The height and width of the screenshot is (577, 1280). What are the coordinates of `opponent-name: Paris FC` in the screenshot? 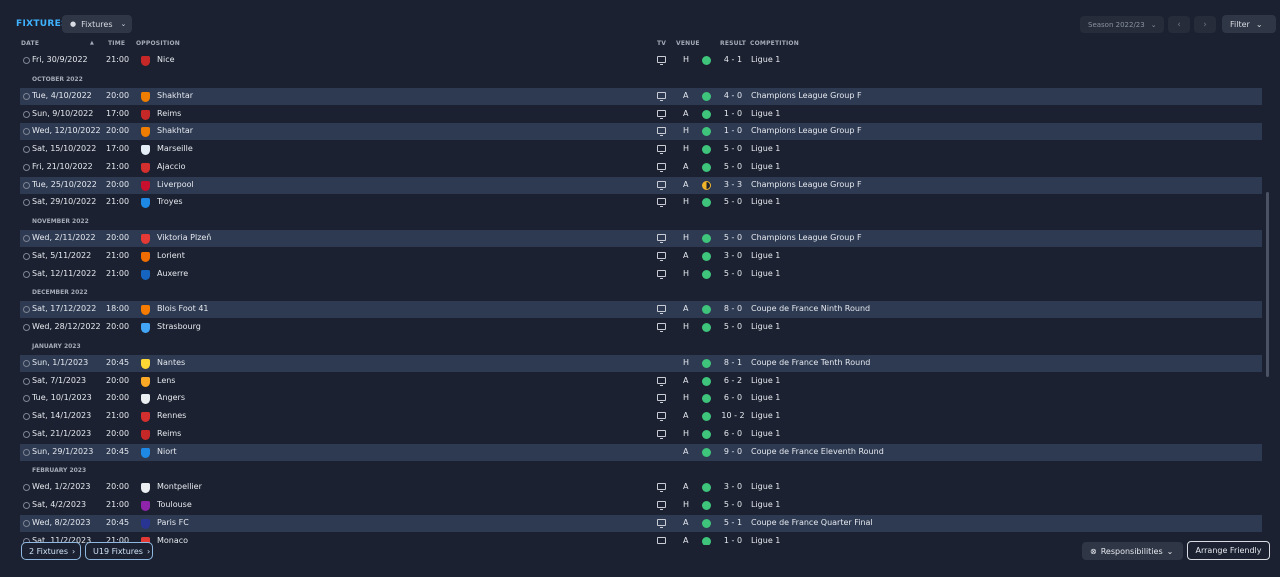 It's located at (173, 522).